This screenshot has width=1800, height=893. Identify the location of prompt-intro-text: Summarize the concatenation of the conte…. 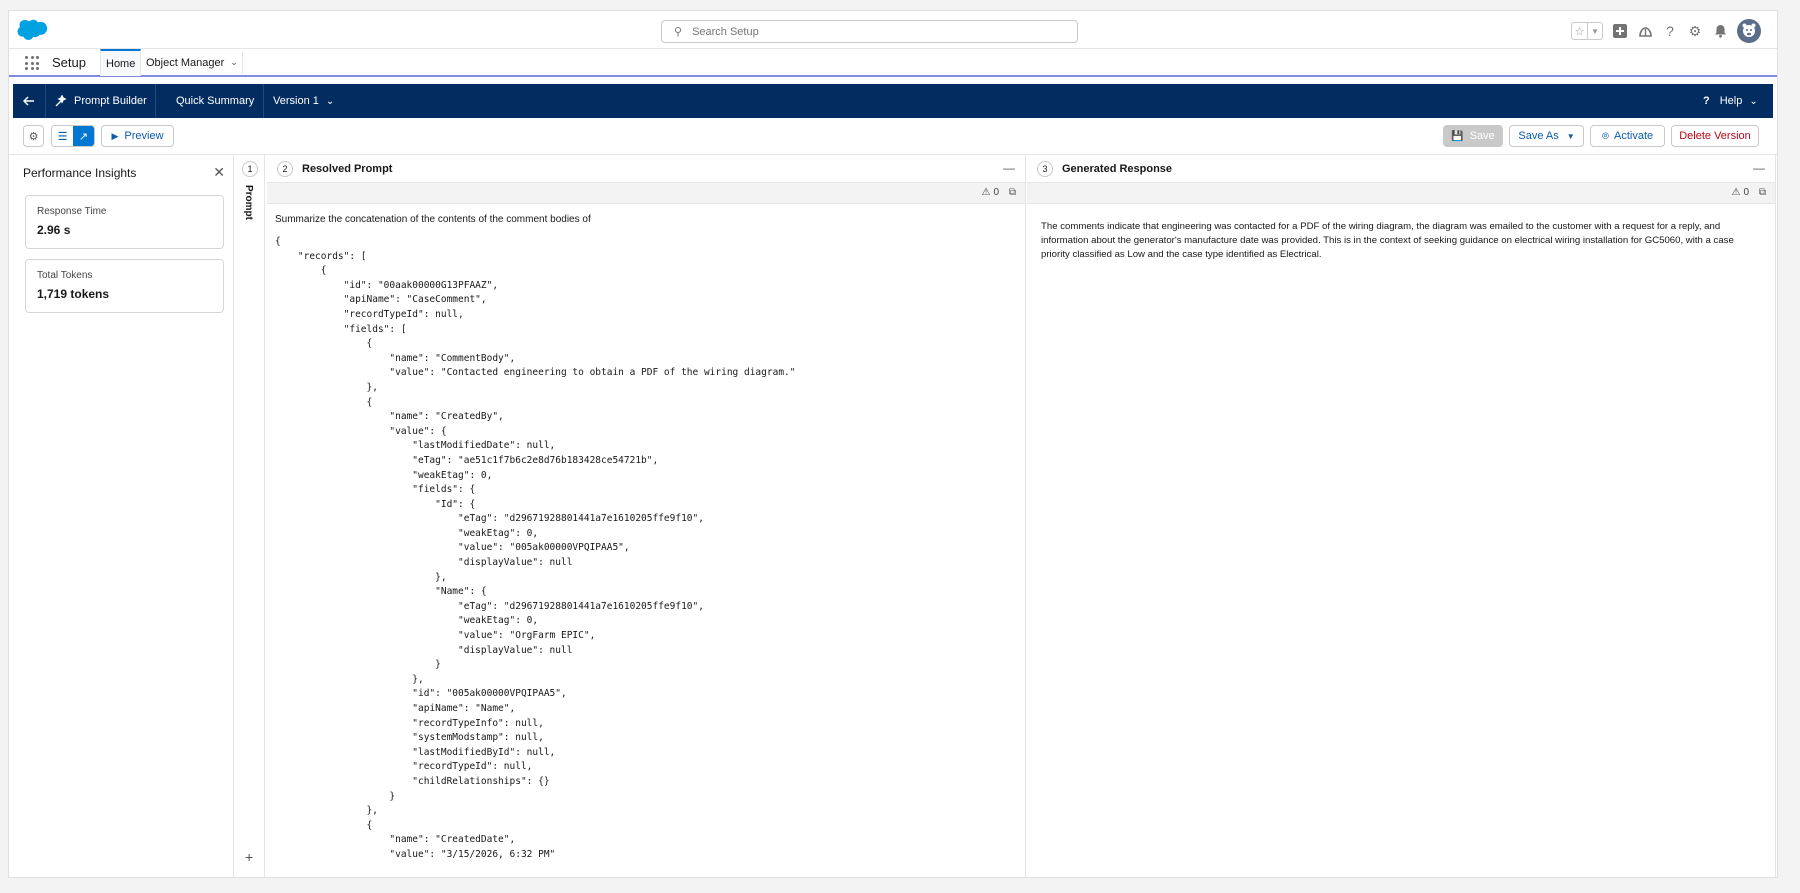
(433, 219).